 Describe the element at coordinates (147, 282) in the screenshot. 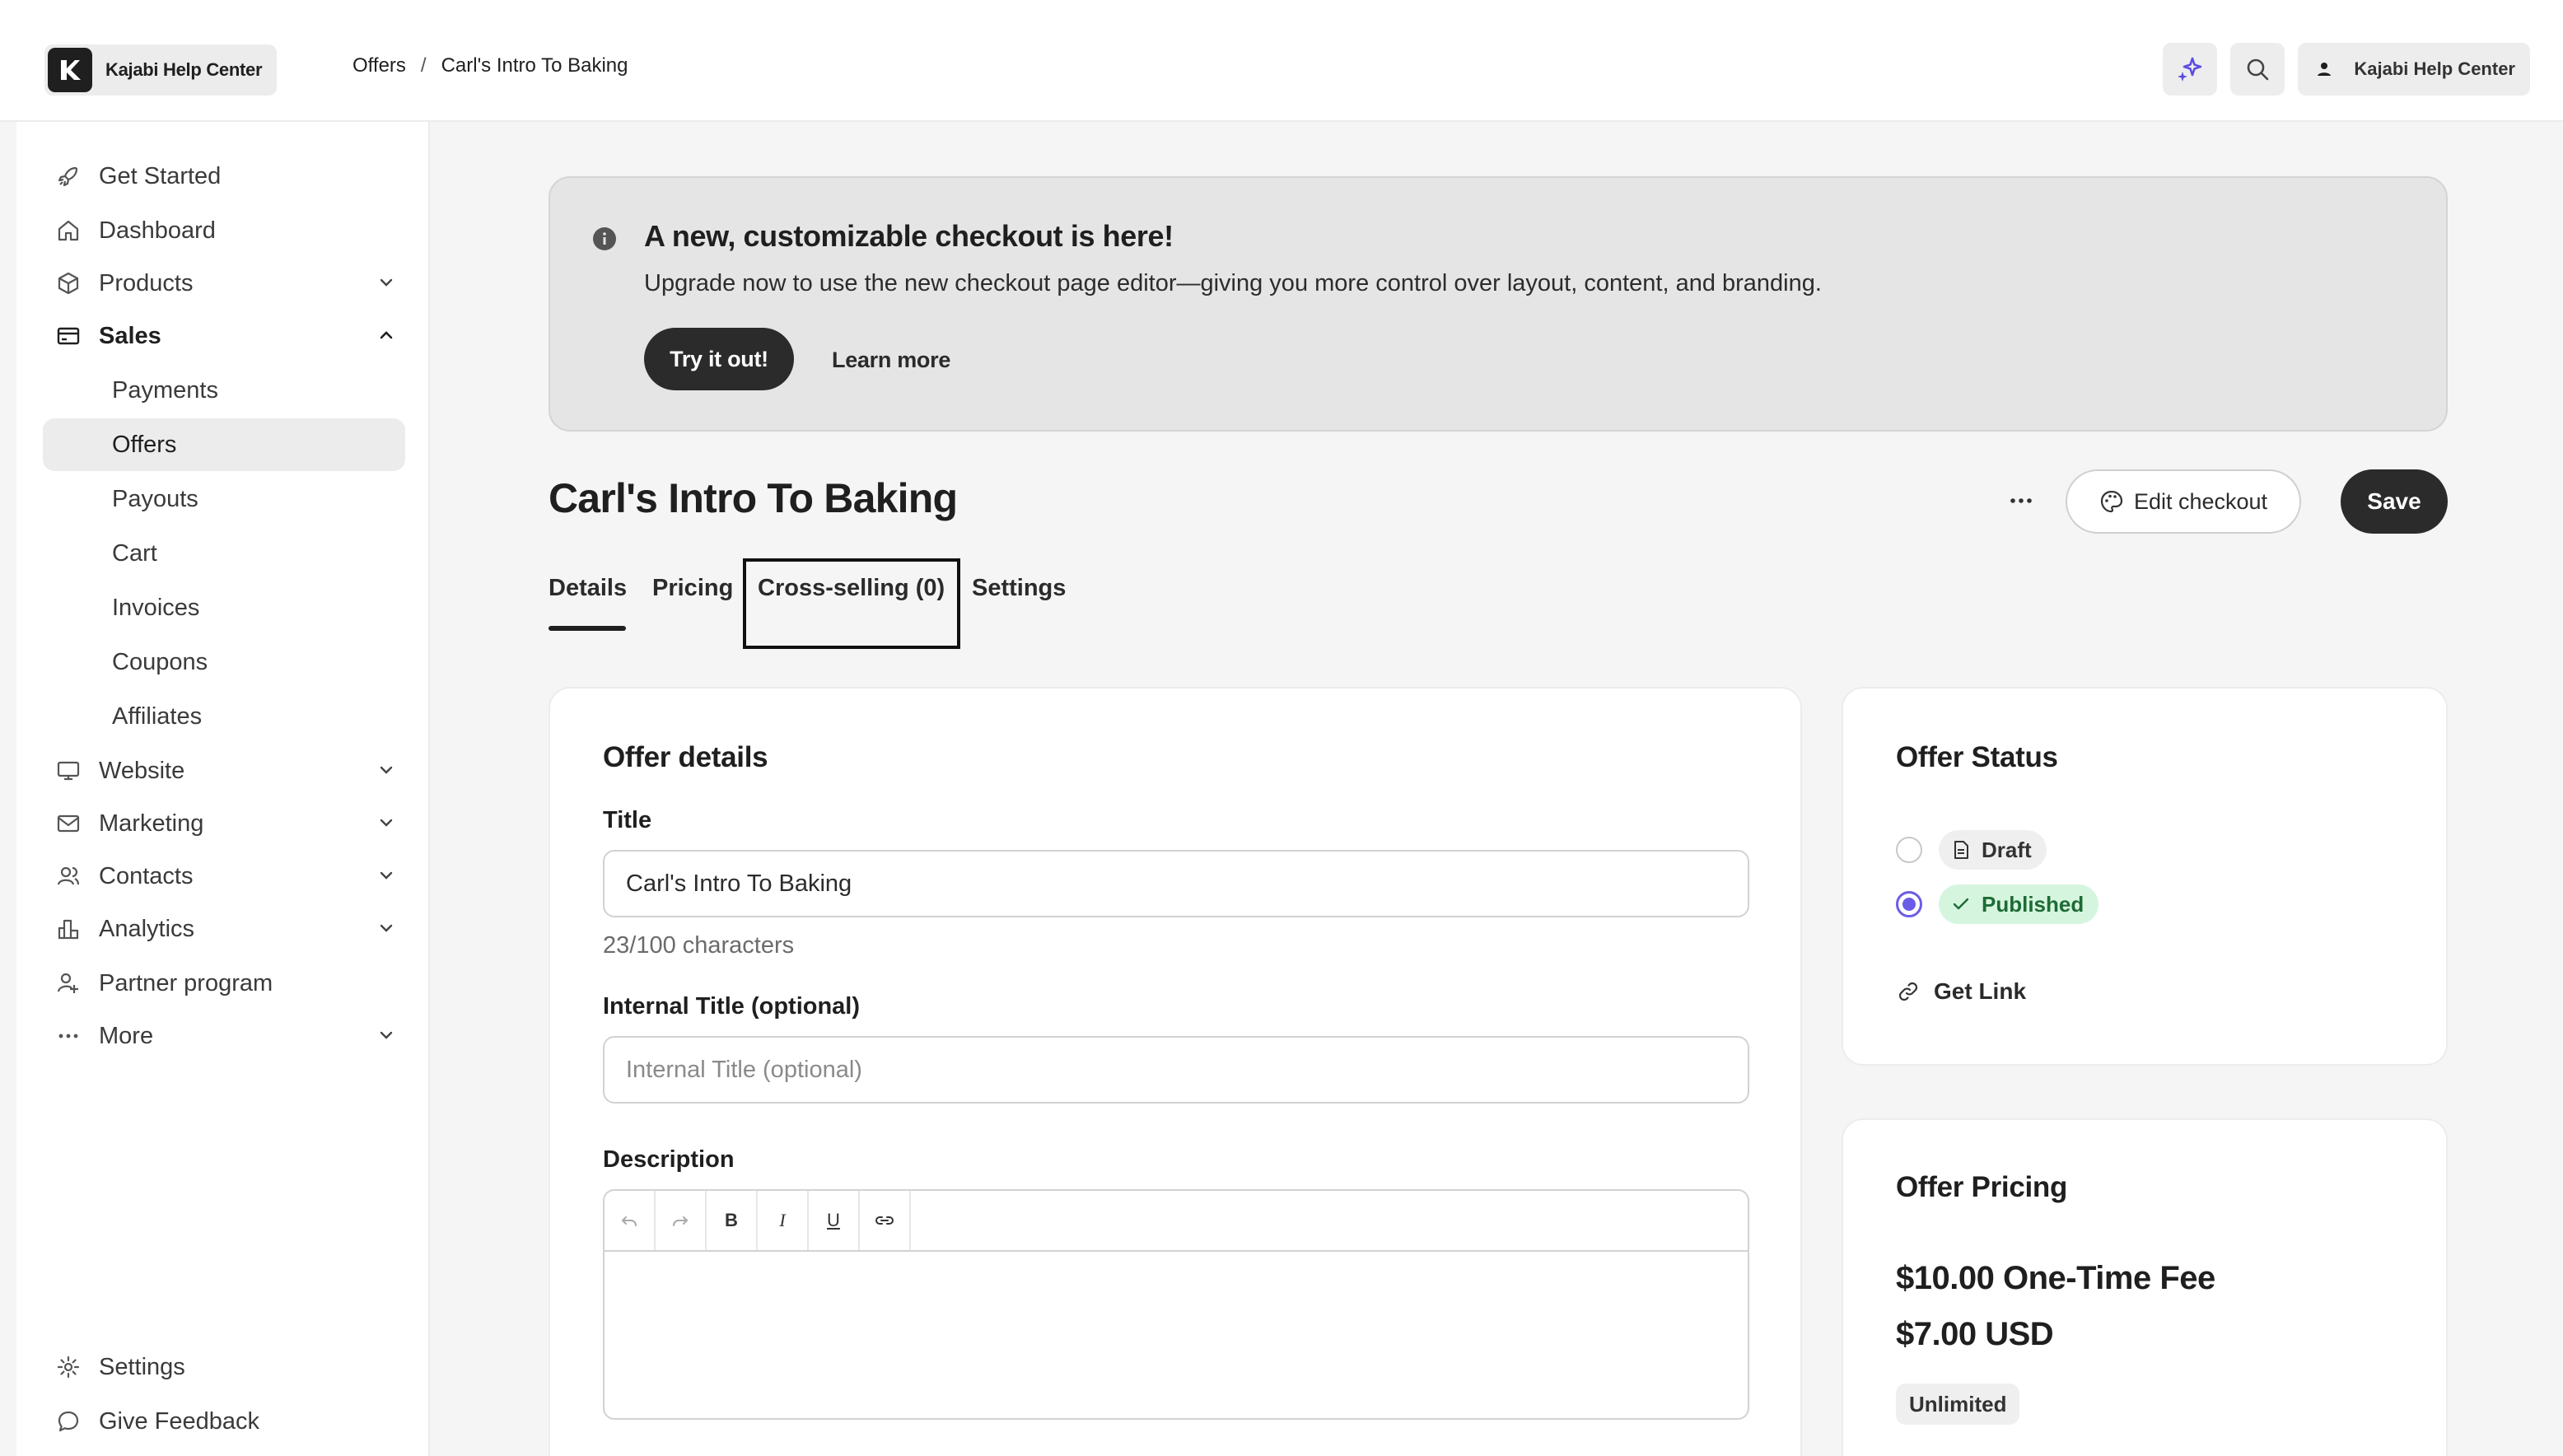

I see `sidebar-item-label: Products` at that location.